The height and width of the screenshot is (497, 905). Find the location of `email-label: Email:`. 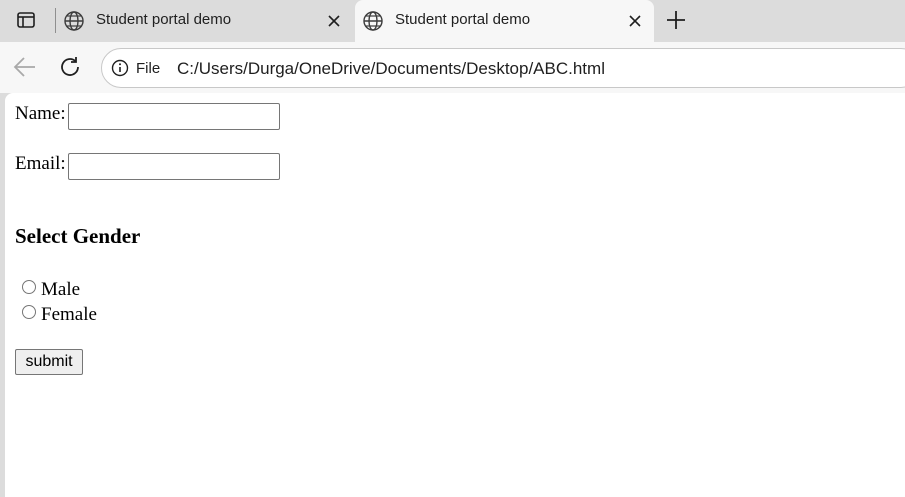

email-label: Email: is located at coordinates (40, 163).